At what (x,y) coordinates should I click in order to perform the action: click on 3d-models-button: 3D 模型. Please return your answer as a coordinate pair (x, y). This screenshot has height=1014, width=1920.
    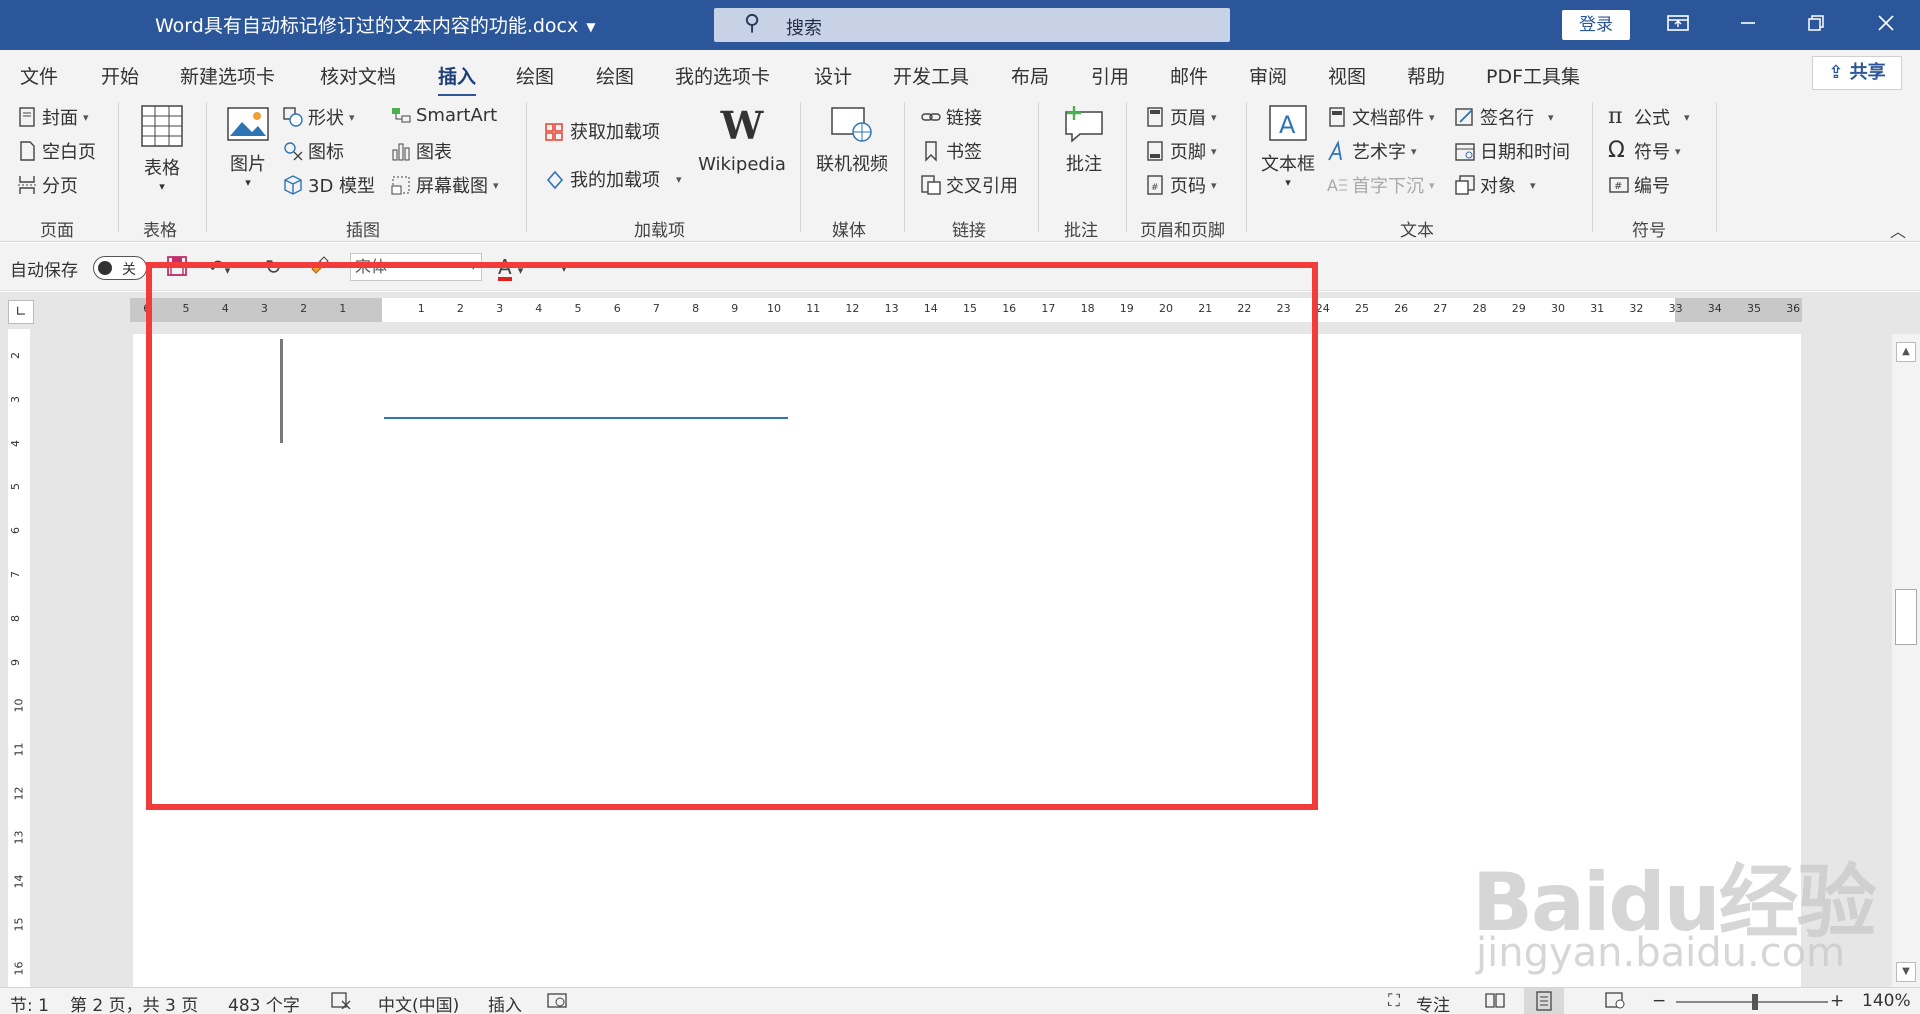
    Looking at the image, I should click on (328, 185).